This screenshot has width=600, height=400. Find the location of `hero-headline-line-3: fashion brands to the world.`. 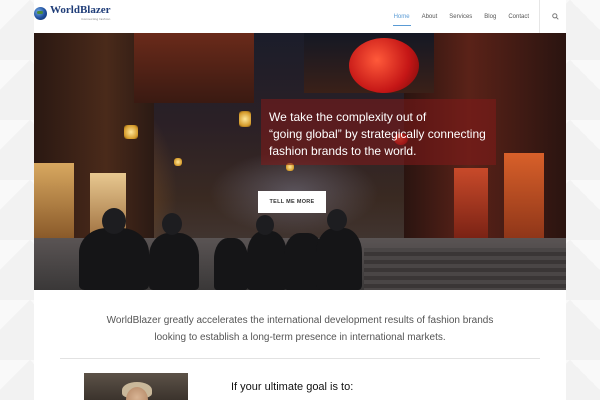

hero-headline-line-3: fashion brands to the world. is located at coordinates (343, 151).